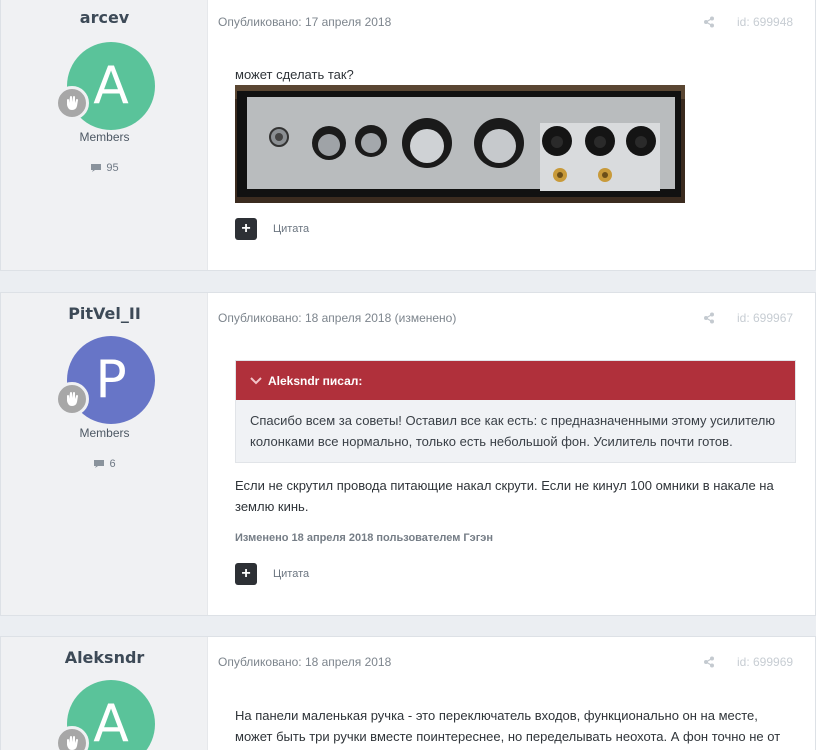 This screenshot has height=750, width=816. Describe the element at coordinates (765, 662) in the screenshot. I see `post-id: id: 699969` at that location.